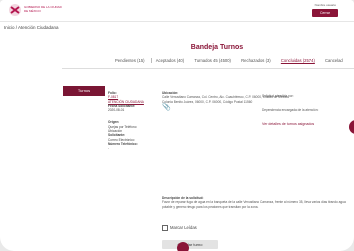 The height and width of the screenshot is (251, 354). I want to click on dependency-label: Dependencia encargada de la atención:, so click(290, 110).